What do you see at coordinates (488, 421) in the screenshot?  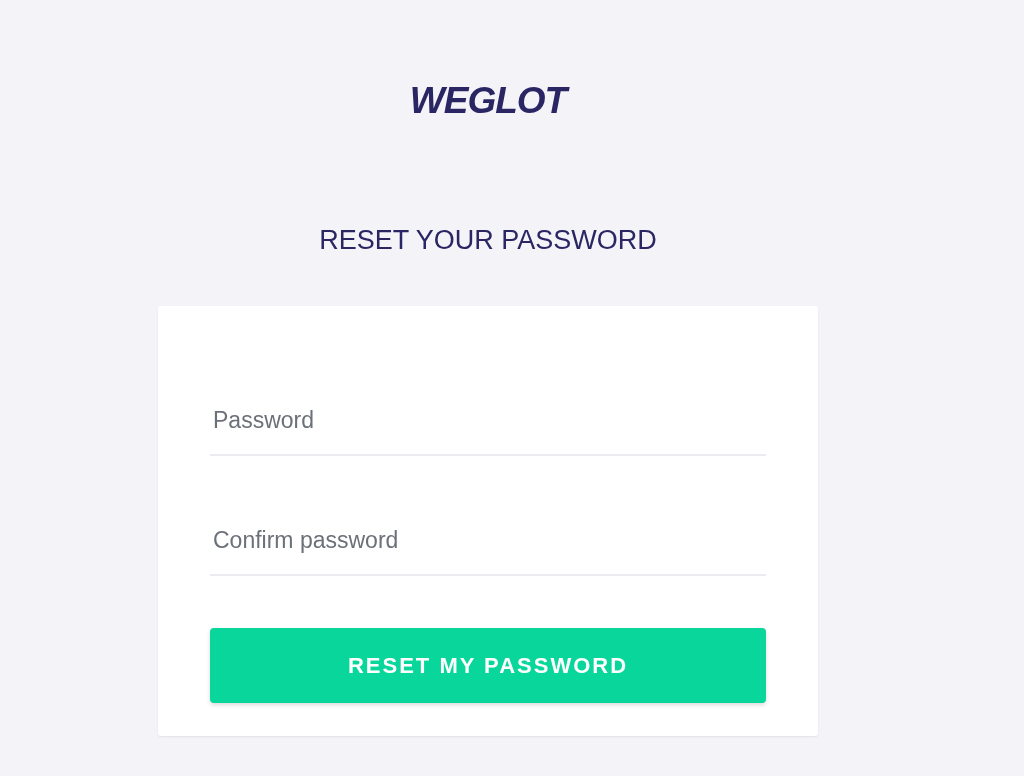 I see `input-field: Password` at bounding box center [488, 421].